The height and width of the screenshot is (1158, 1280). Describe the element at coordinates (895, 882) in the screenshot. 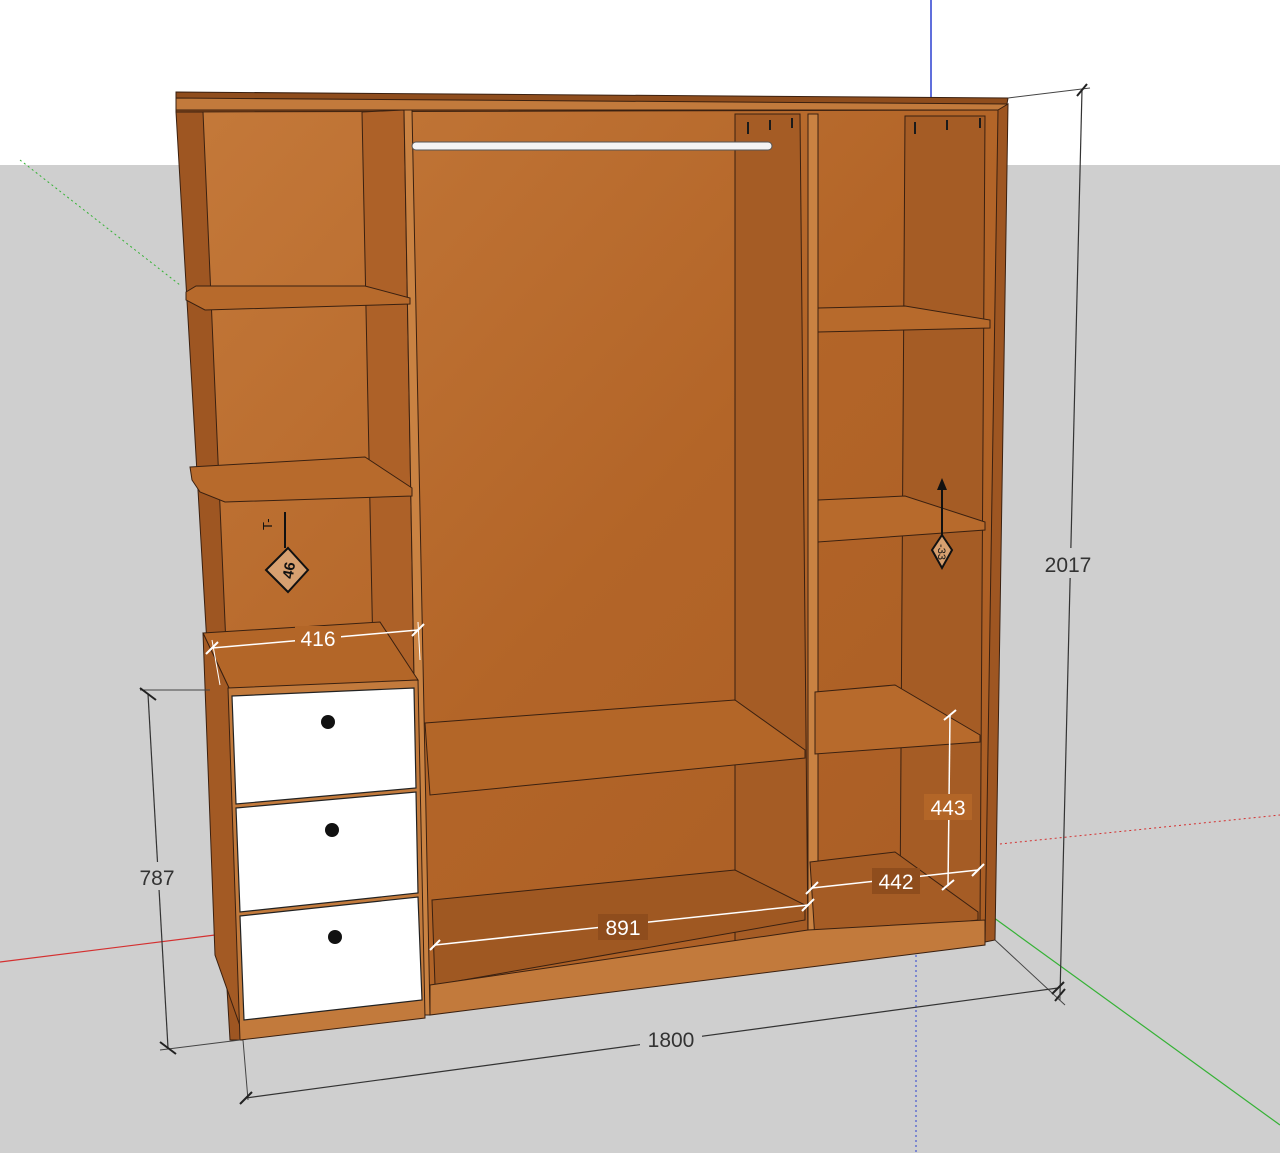

I see `dimension-right-width-label: 442` at that location.